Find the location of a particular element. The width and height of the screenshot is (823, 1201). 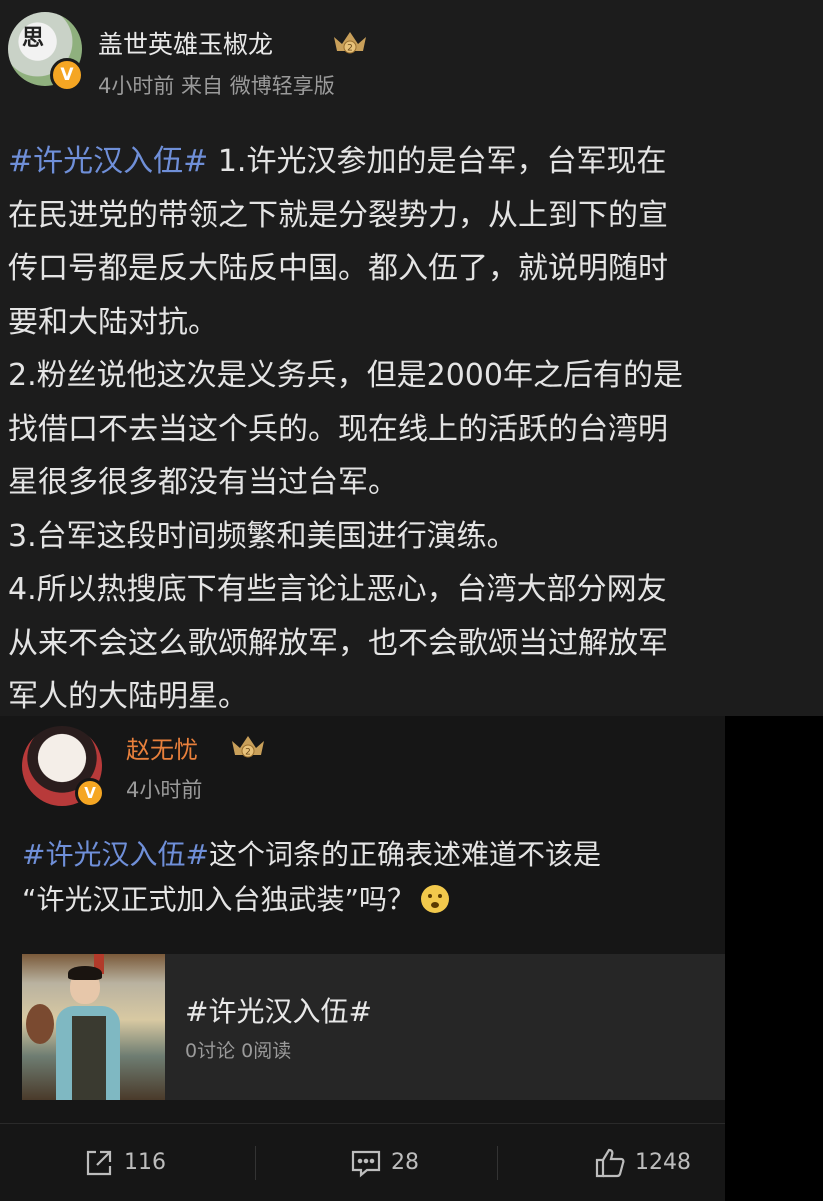

avatar-glyph: 思 is located at coordinates (33, 38).